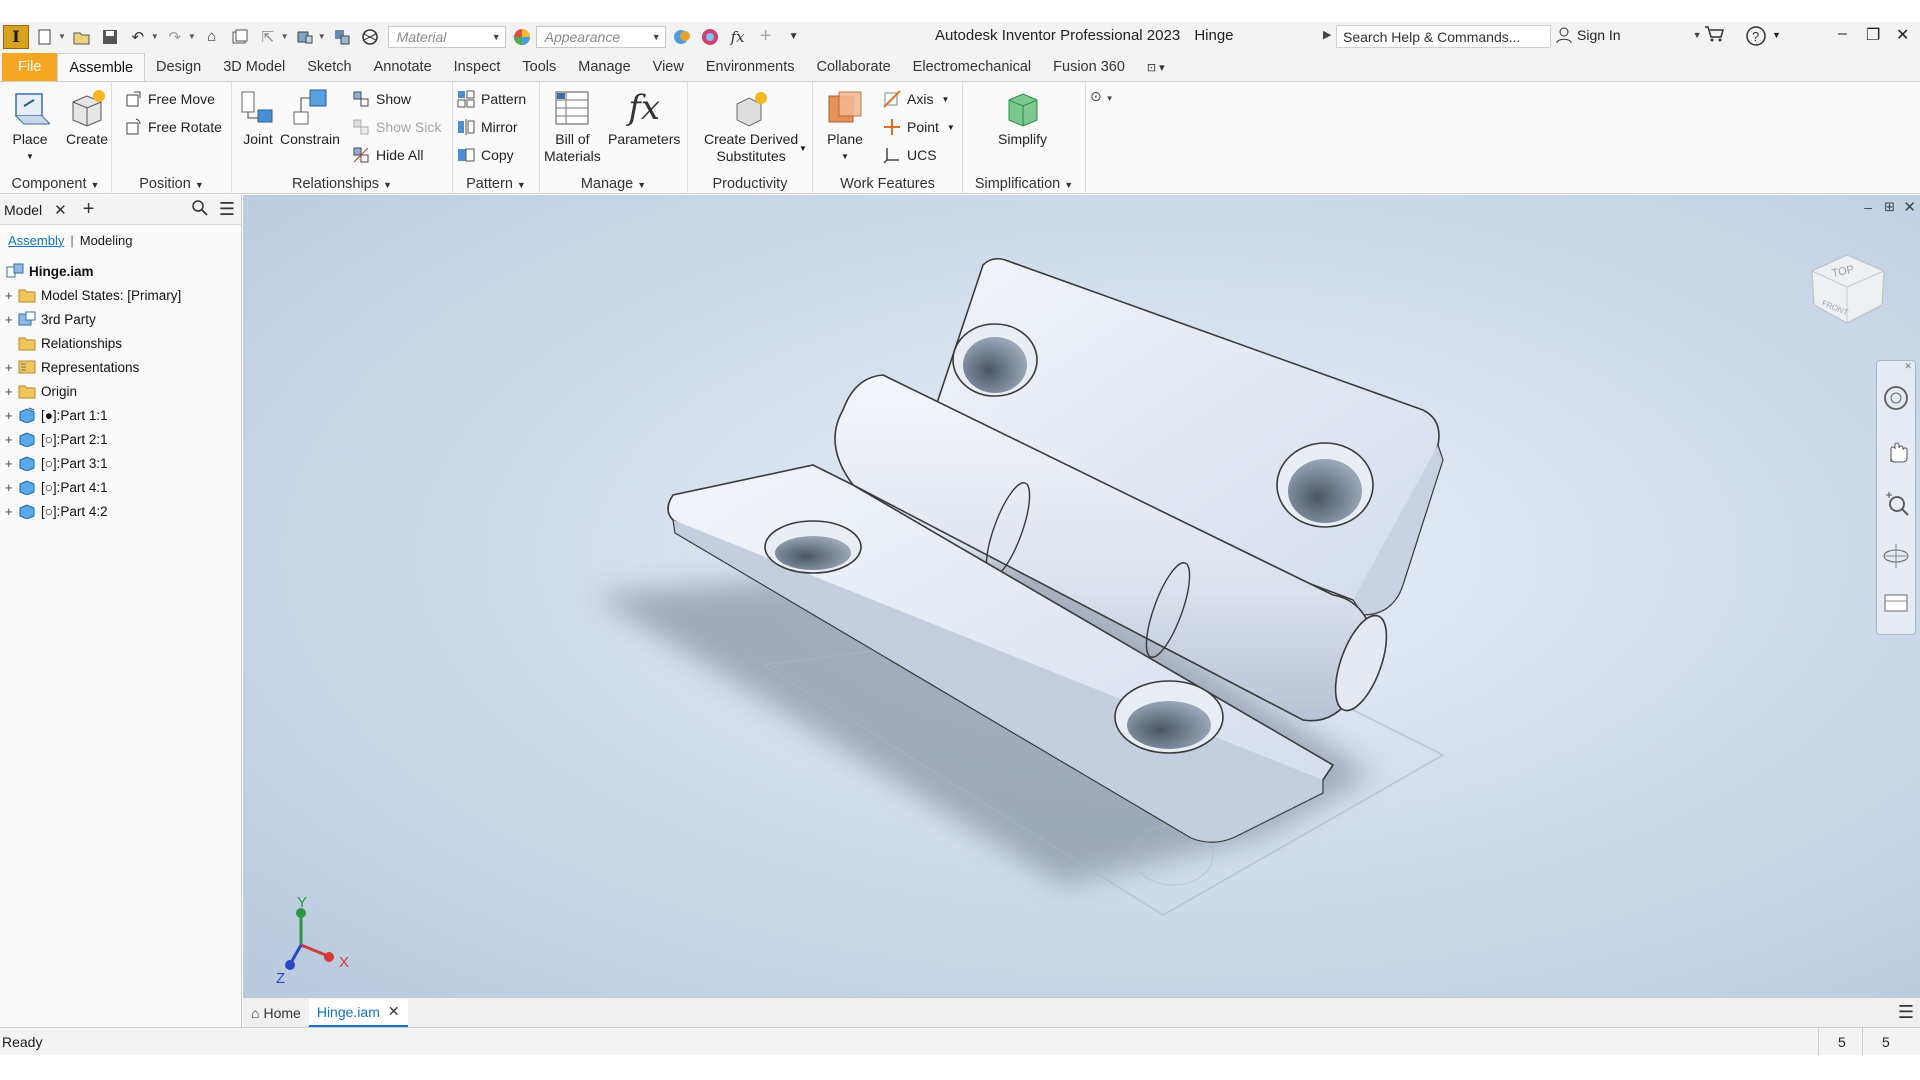 The height and width of the screenshot is (1080, 1920). What do you see at coordinates (919, 127) in the screenshot?
I see `point-button: Point ▼` at bounding box center [919, 127].